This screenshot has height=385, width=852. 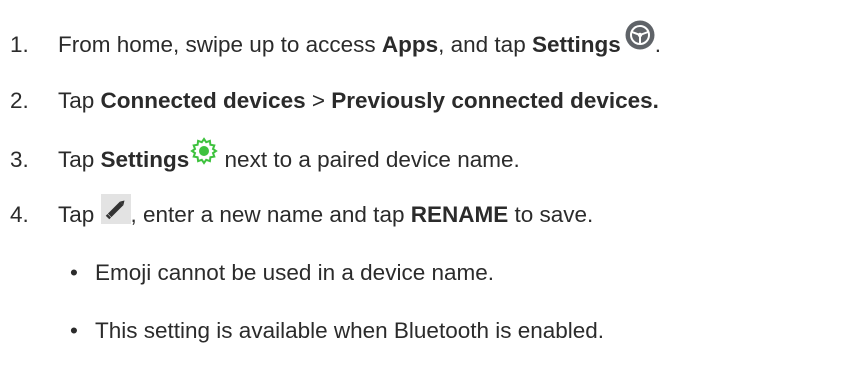 I want to click on step-number: 3., so click(x=19, y=159).